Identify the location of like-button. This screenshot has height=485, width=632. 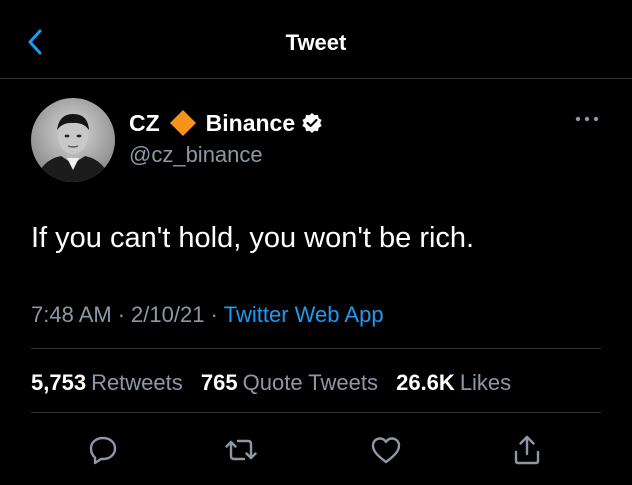
(386, 450).